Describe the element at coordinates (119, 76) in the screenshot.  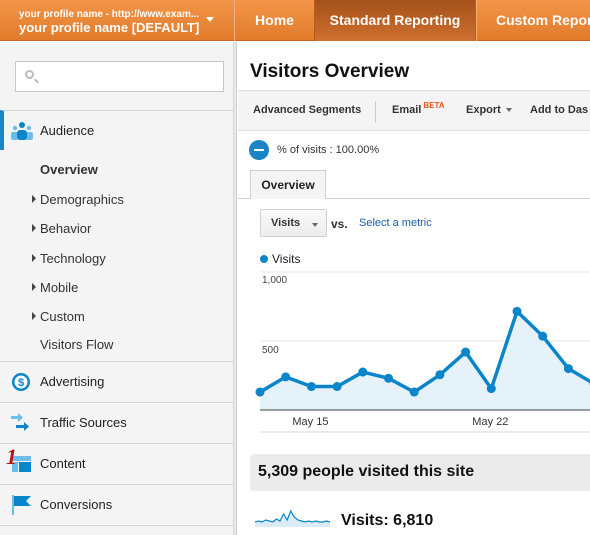
I see `search-input` at that location.